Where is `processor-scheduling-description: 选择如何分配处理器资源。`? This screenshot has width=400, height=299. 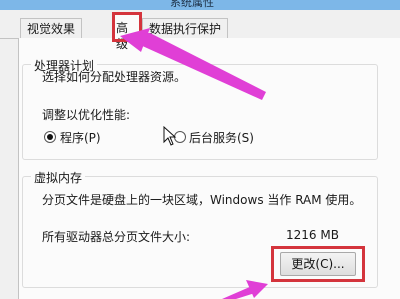 processor-scheduling-description: 选择如何分配处理器资源。 is located at coordinates (114, 77).